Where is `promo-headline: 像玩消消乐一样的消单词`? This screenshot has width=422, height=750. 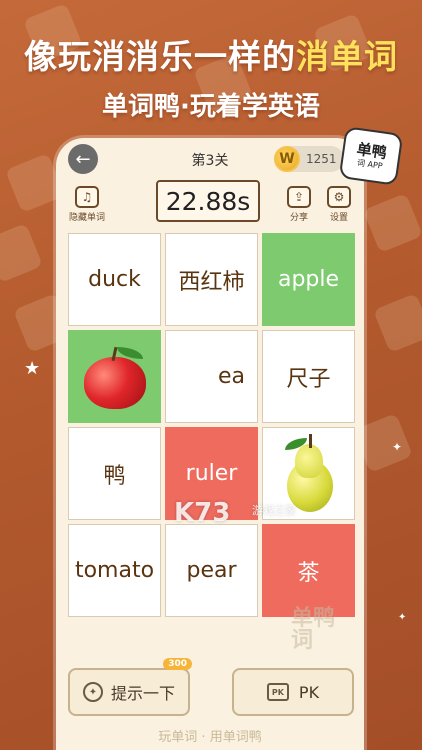
promo-headline: 像玩消消乐一样的消单词 is located at coordinates (211, 54).